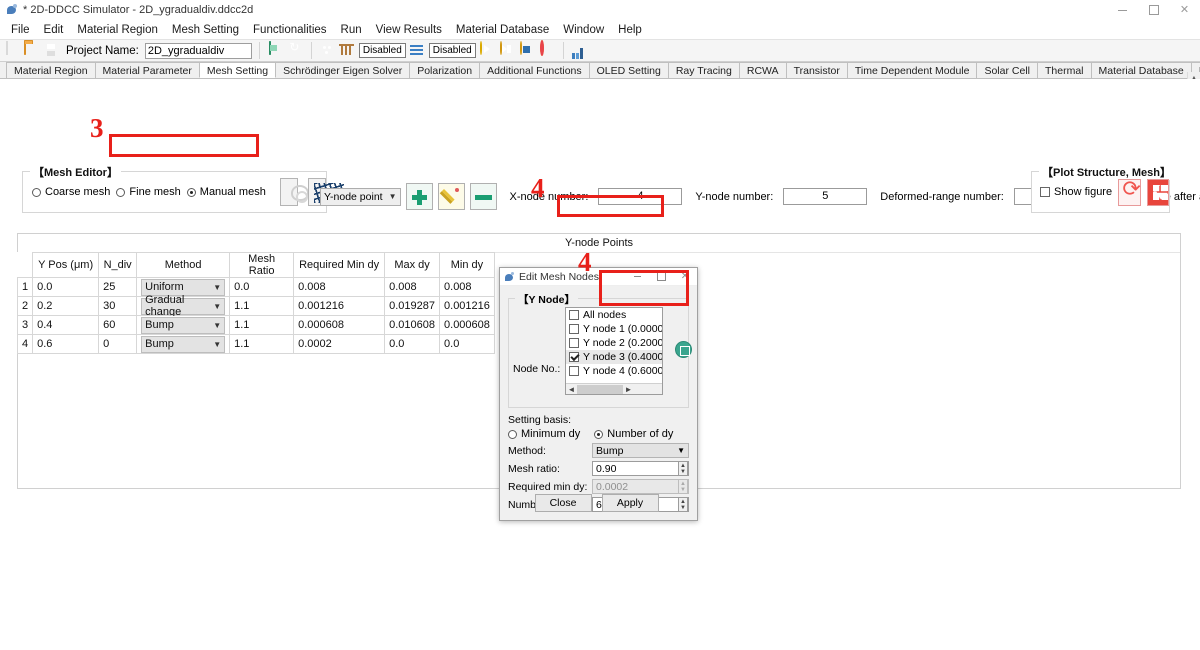 The image size is (1200, 650). What do you see at coordinates (351, 30) in the screenshot?
I see `menu-item-run: Run` at bounding box center [351, 30].